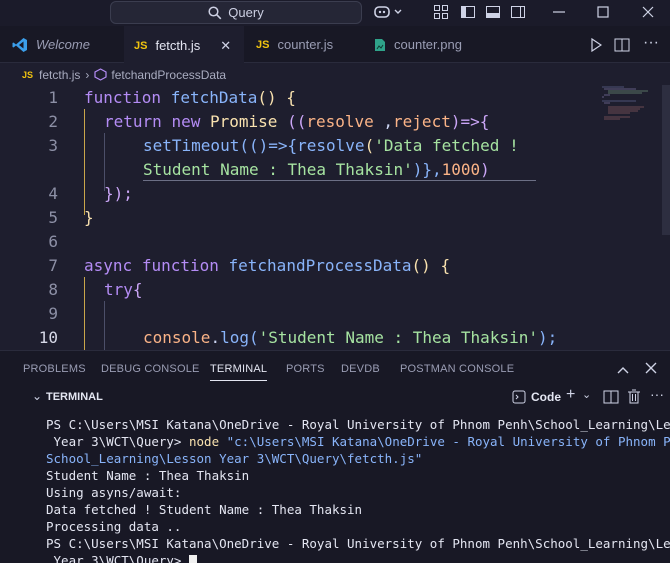  What do you see at coordinates (246, 12) in the screenshot?
I see `search-label: Query` at bounding box center [246, 12].